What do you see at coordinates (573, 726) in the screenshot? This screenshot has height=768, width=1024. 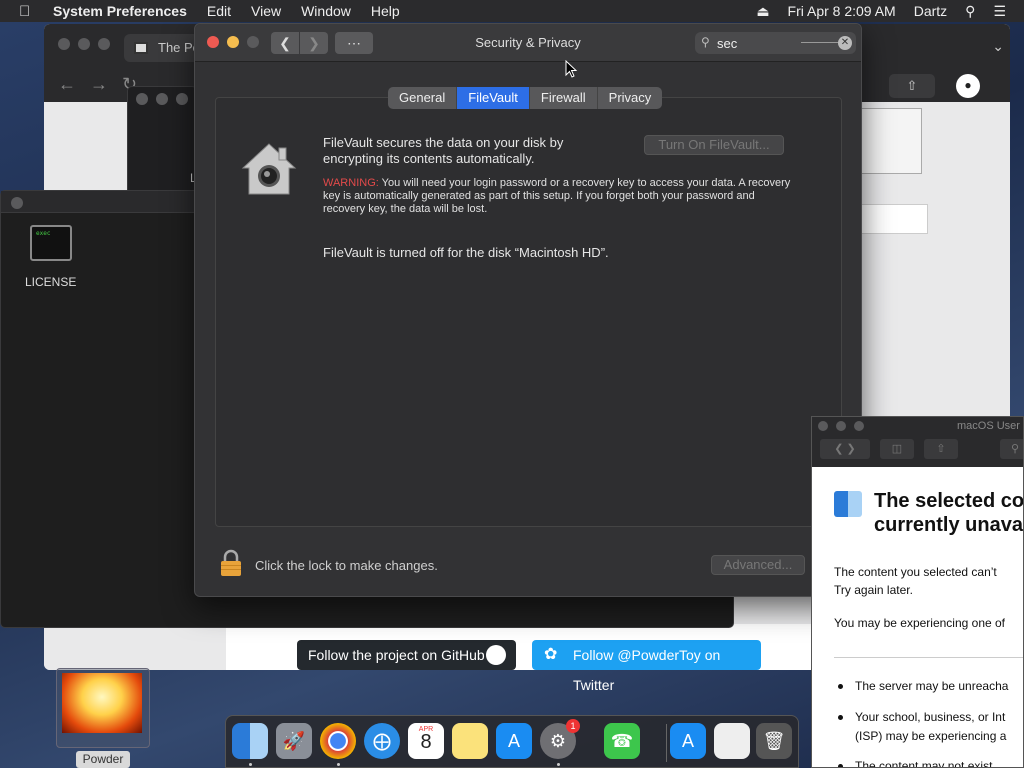 I see `notification-badge: 1` at bounding box center [573, 726].